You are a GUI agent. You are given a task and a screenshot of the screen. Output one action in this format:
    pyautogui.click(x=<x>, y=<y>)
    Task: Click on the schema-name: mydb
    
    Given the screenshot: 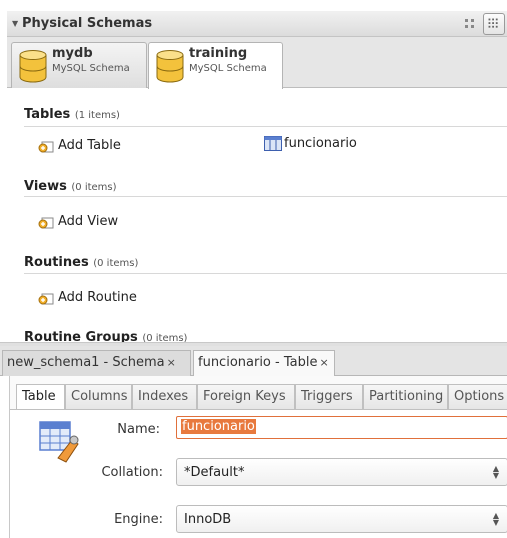 What is the action you would take?
    pyautogui.click(x=72, y=53)
    